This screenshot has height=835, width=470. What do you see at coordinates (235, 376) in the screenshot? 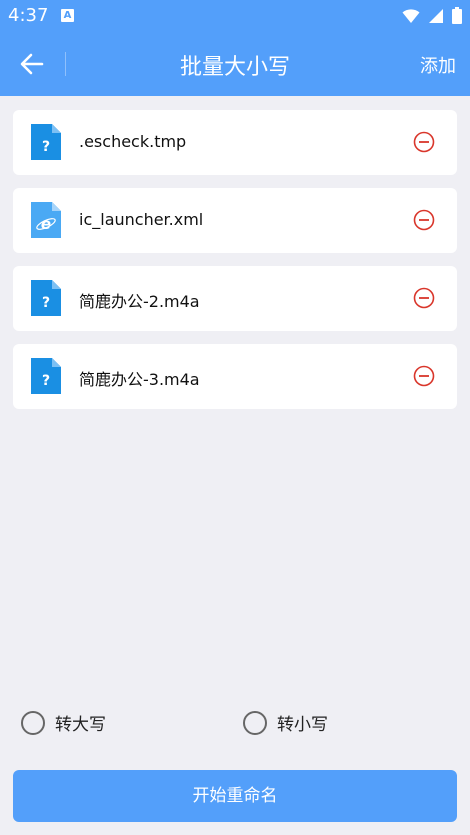
I see `list-item: ? 简鹿办公-3.m4a` at bounding box center [235, 376].